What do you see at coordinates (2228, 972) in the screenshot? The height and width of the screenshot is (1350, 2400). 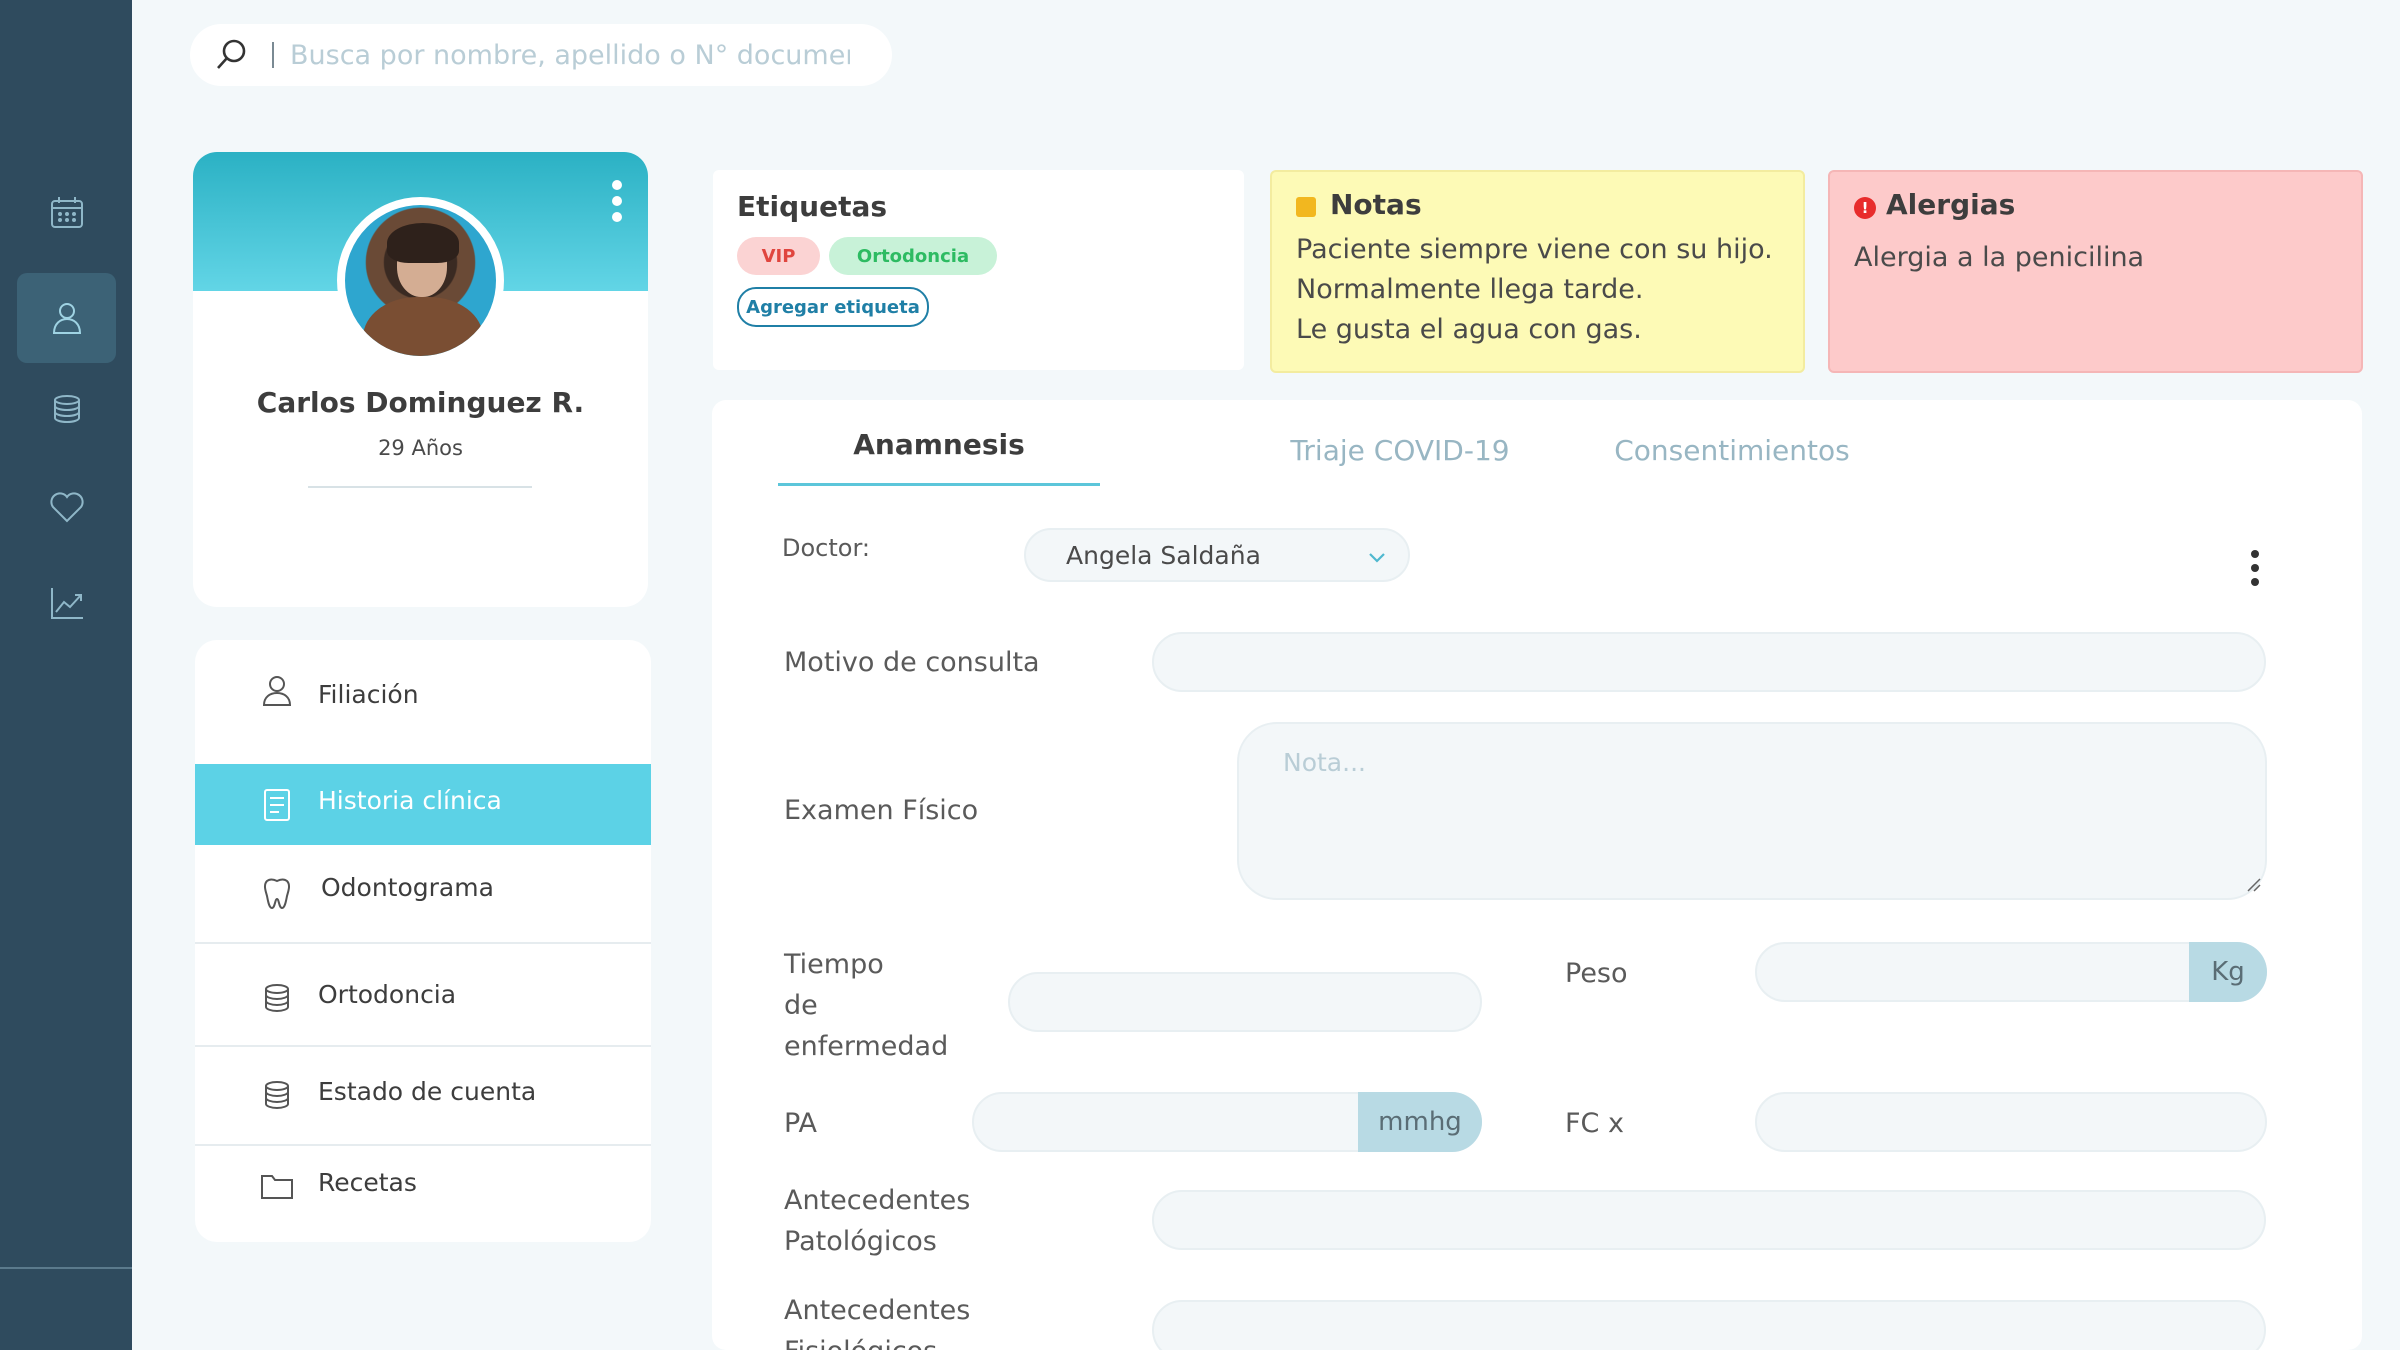 I see `peso-unit: Kg` at bounding box center [2228, 972].